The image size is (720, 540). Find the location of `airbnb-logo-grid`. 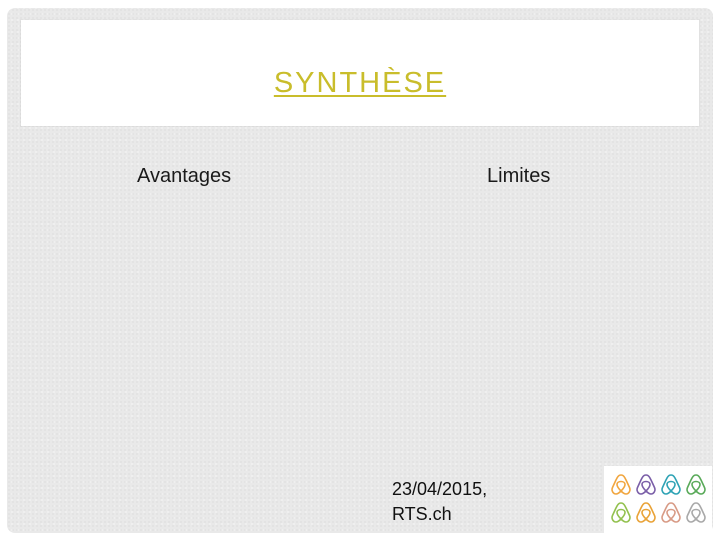

airbnb-logo-grid is located at coordinates (658, 500).